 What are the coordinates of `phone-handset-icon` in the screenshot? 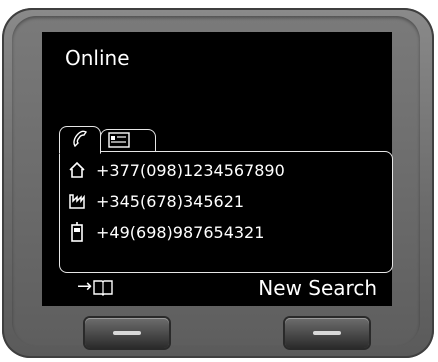 It's located at (80, 139).